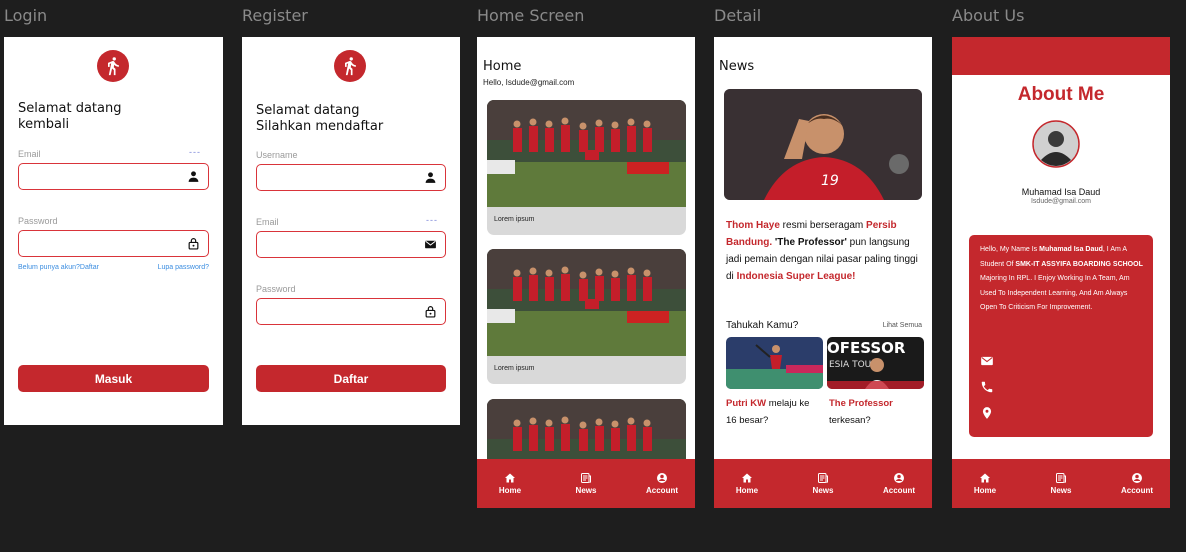 The image size is (1186, 552). Describe the element at coordinates (902, 325) in the screenshot. I see `see-all-link: Lihat Semua` at that location.